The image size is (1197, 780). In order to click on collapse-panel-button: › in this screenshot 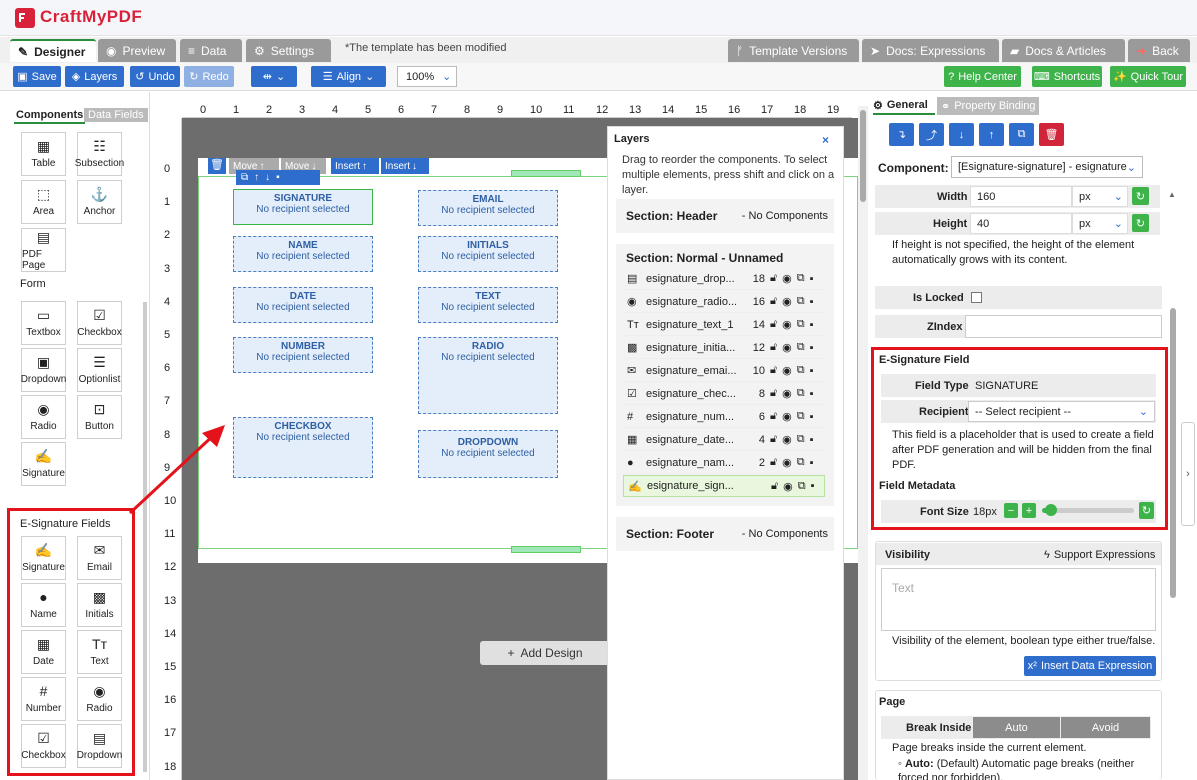, I will do `click(1188, 474)`.